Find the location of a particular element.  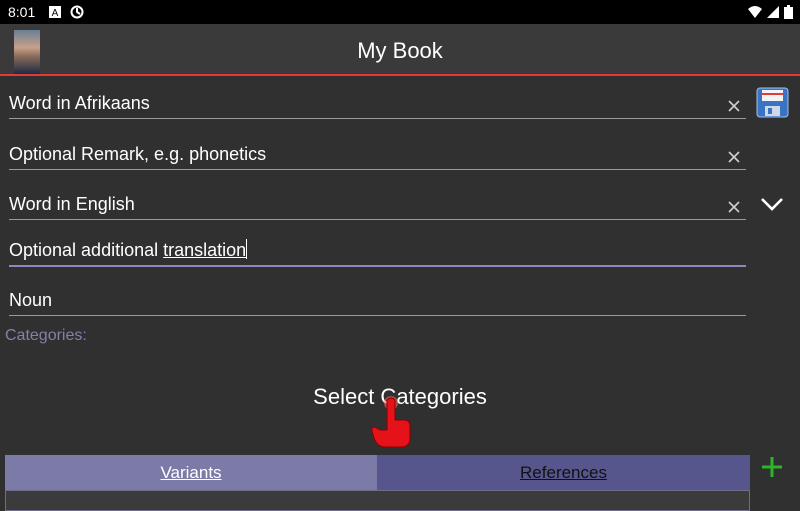

word-type-value: Noun is located at coordinates (31, 300).